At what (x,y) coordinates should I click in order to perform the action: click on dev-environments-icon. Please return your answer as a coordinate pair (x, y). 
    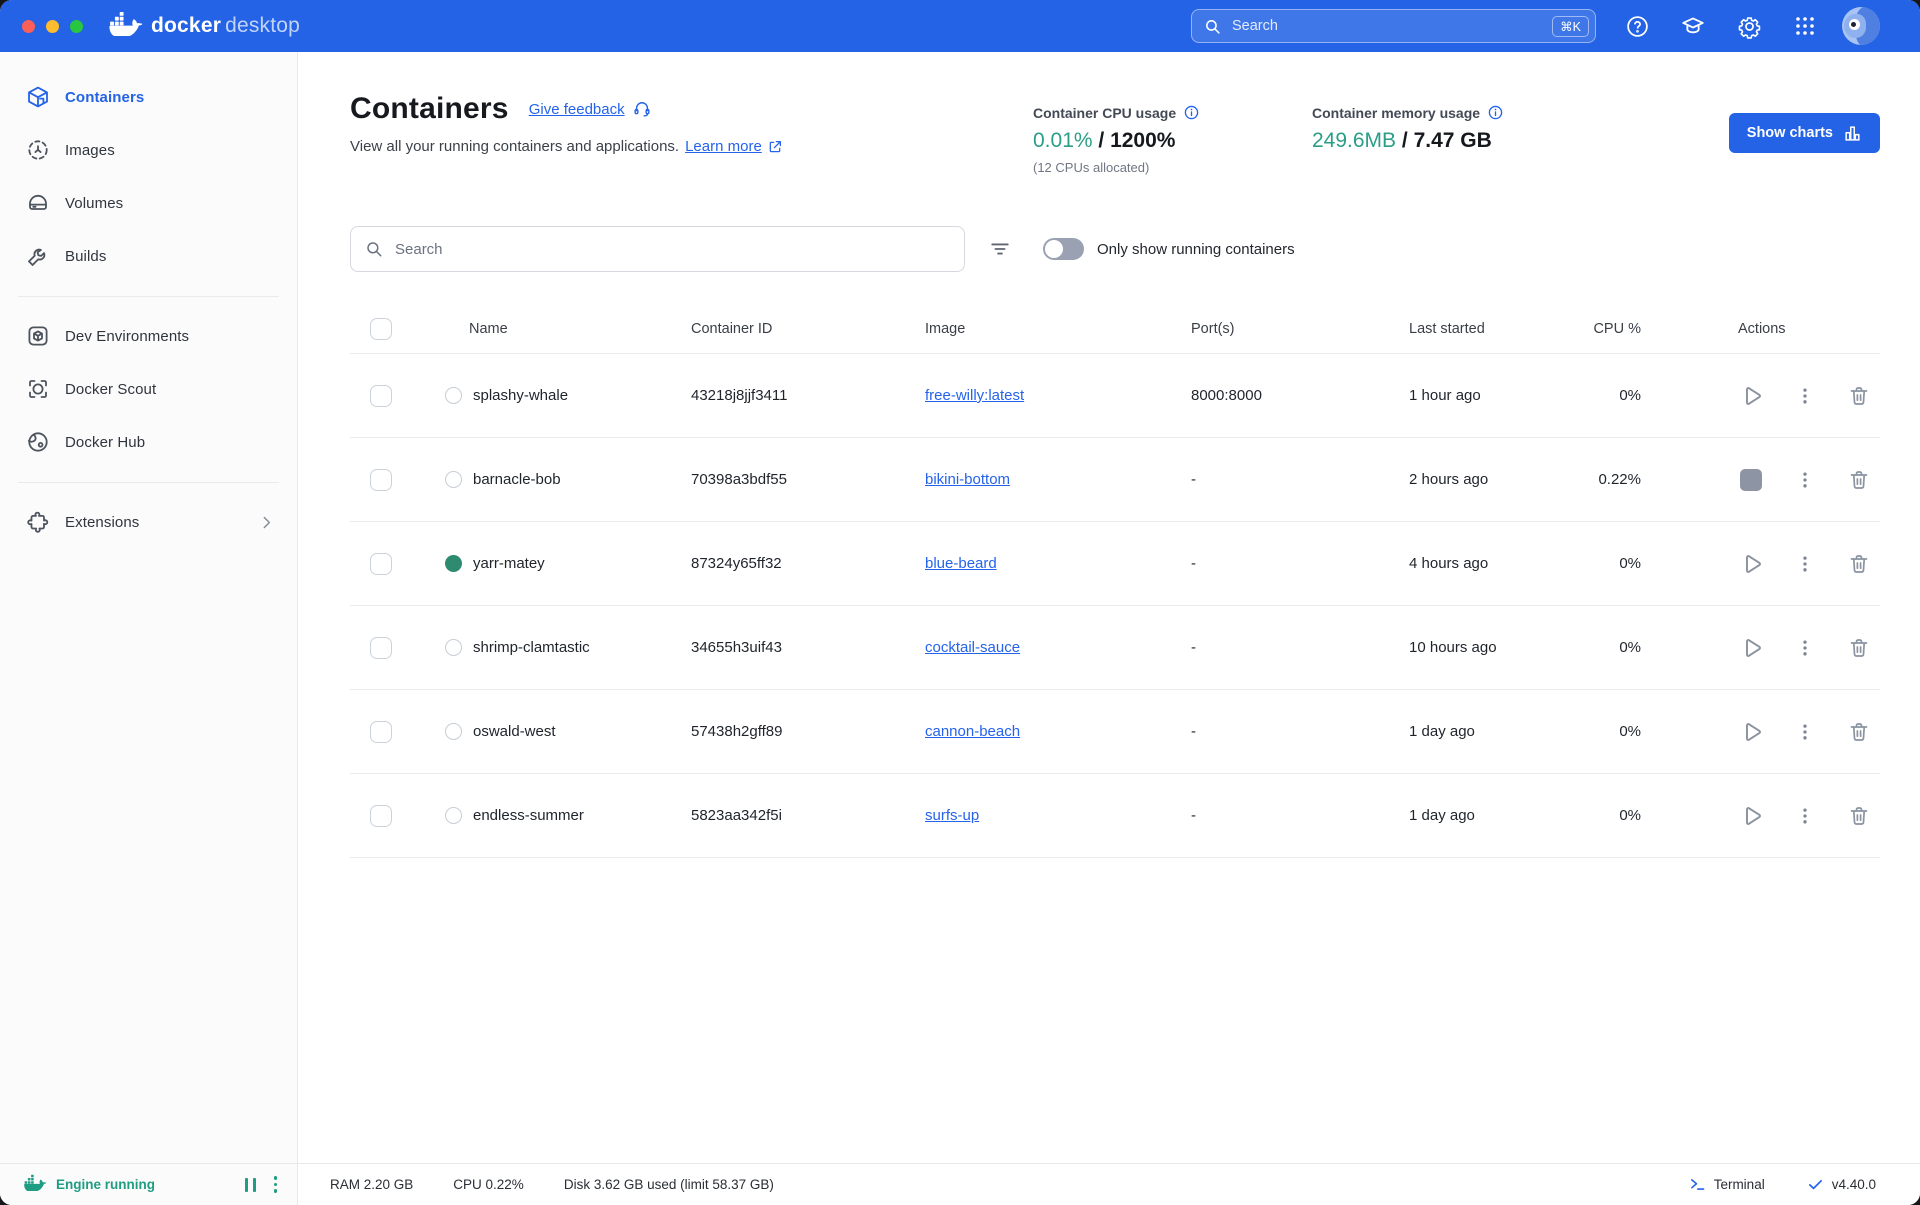
    Looking at the image, I should click on (38, 336).